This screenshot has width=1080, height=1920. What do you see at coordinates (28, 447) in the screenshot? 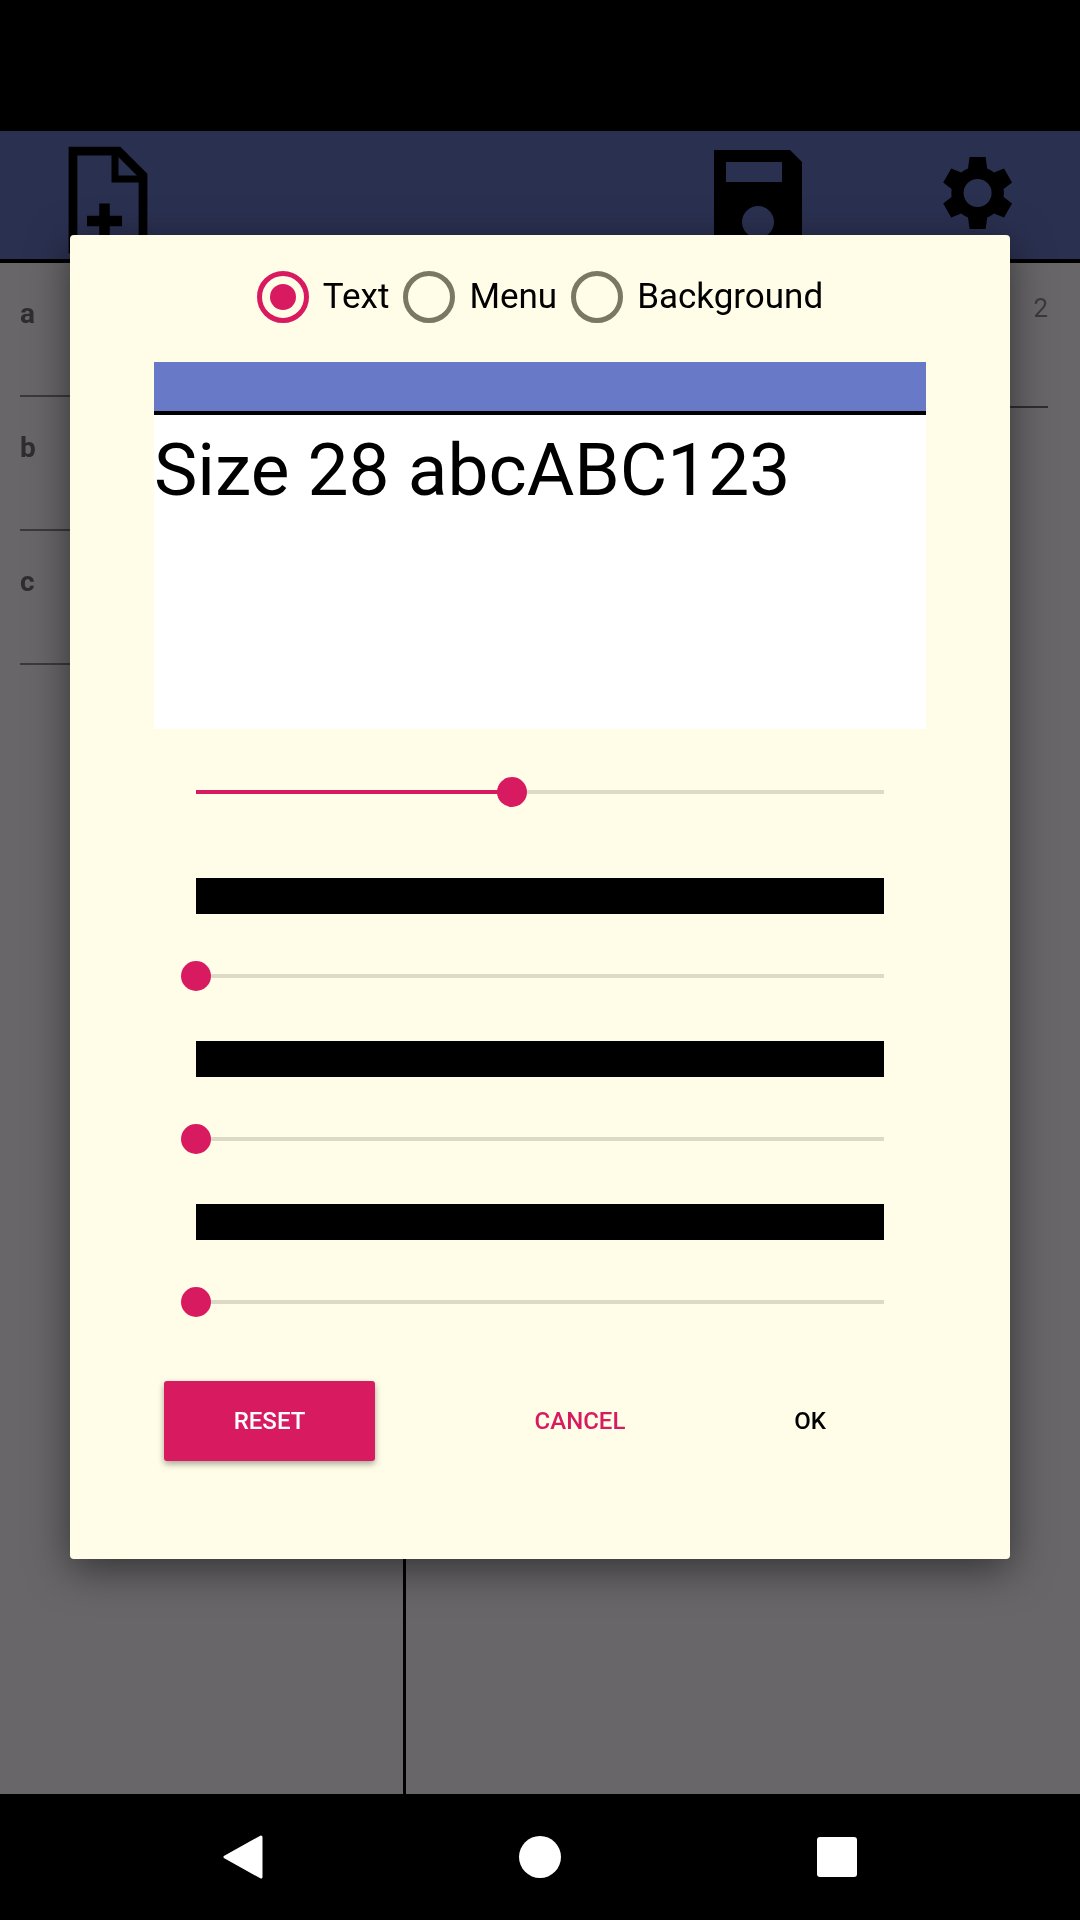
I see `row-label: b` at bounding box center [28, 447].